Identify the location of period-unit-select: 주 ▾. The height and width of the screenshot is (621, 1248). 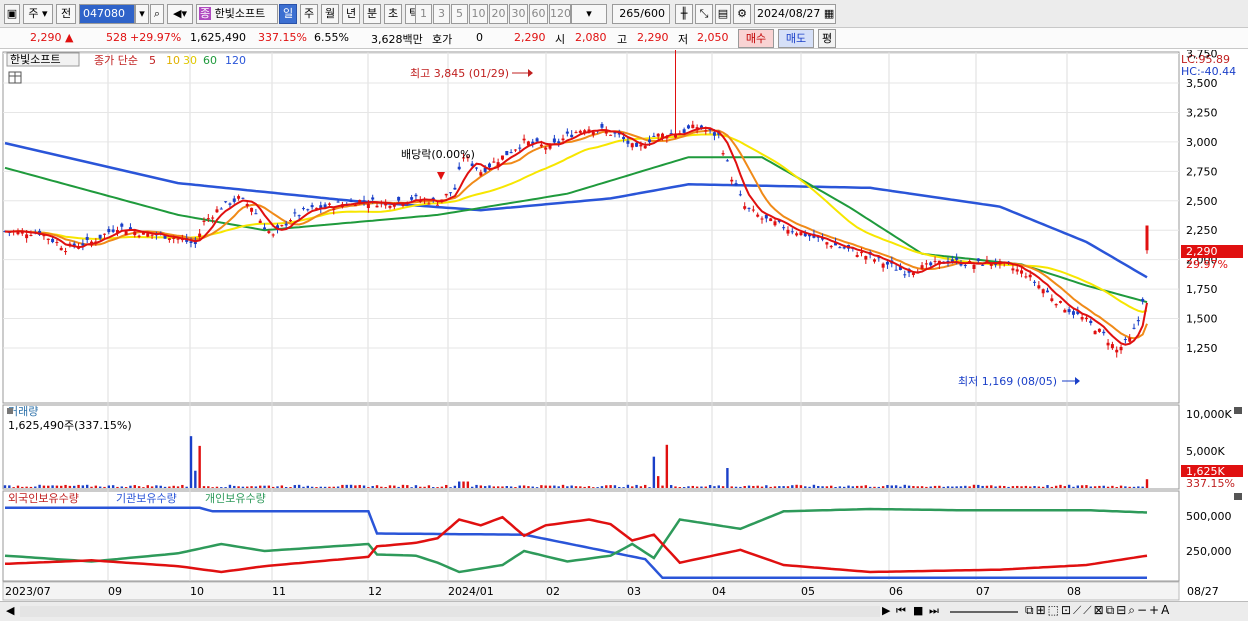
(38, 14).